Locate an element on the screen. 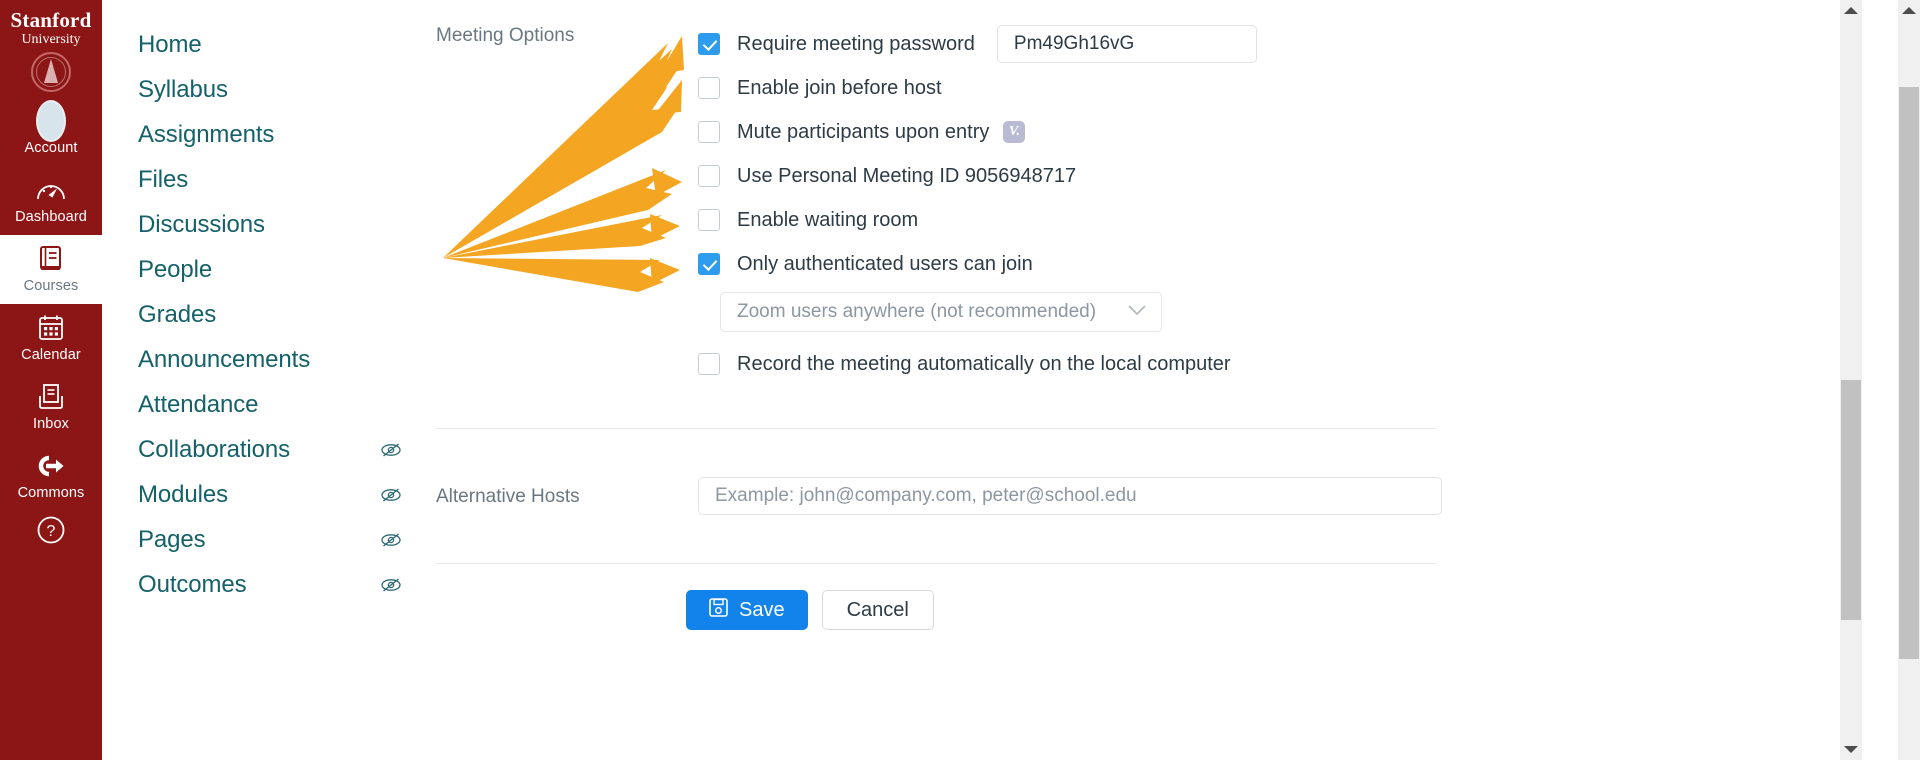 Image resolution: width=1920 pixels, height=760 pixels. inner-scrollbar is located at coordinates (1851, 380).